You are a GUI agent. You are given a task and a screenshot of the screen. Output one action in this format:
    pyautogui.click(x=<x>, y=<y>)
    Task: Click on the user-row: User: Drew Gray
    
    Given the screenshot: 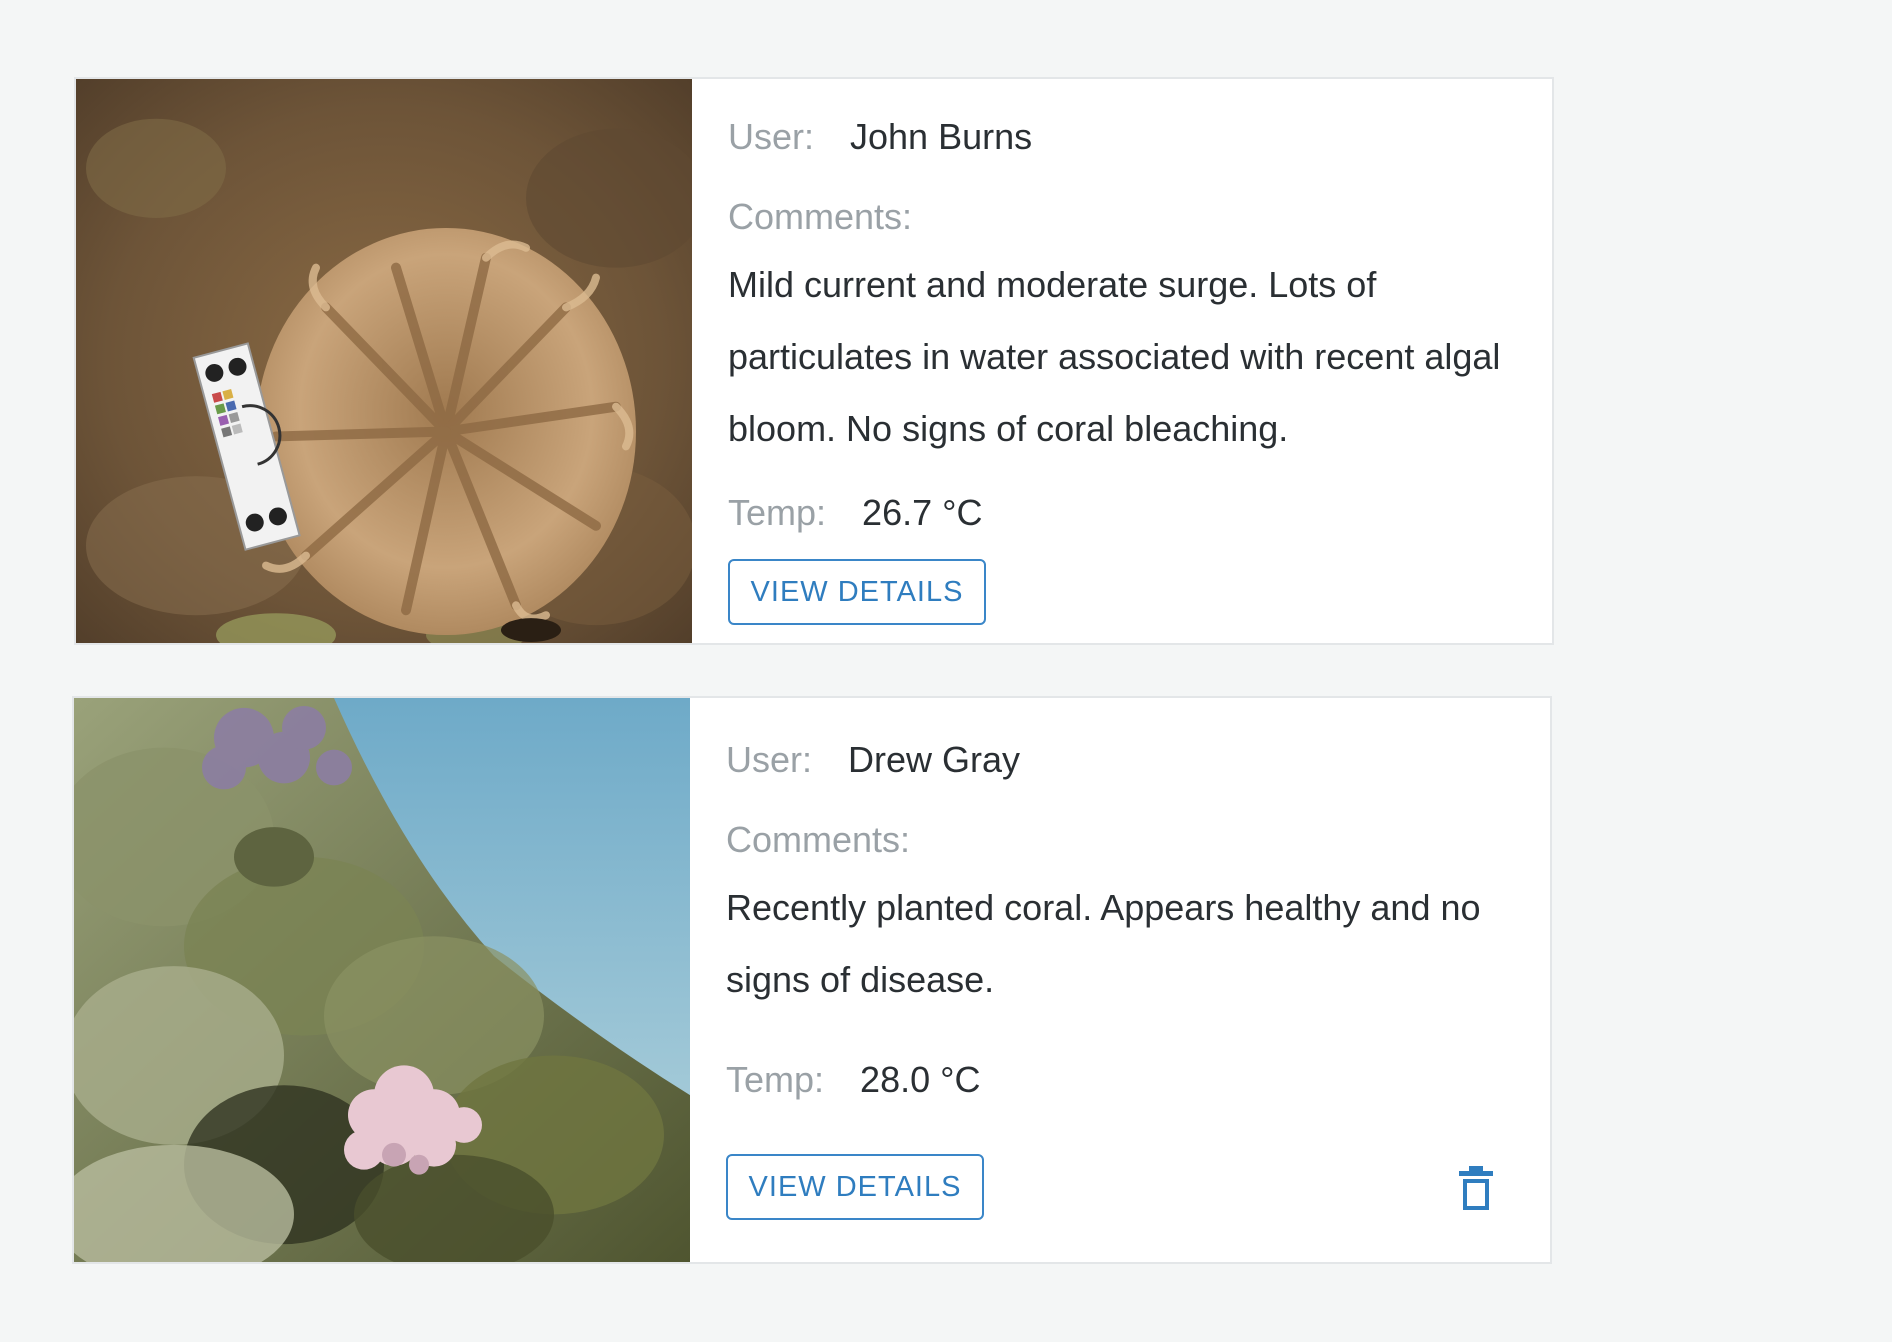 What is the action you would take?
    pyautogui.click(x=873, y=760)
    